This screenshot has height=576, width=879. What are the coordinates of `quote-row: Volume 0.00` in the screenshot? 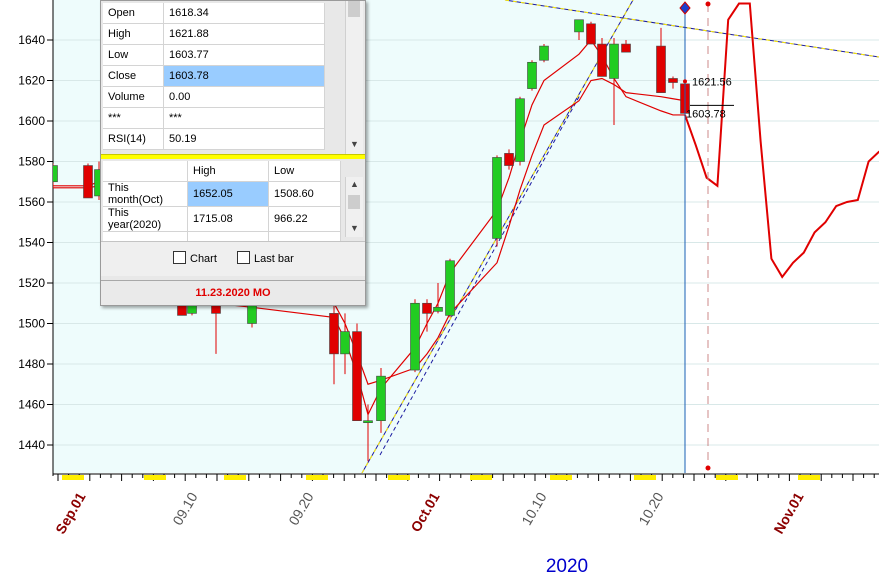 It's located at (214, 97).